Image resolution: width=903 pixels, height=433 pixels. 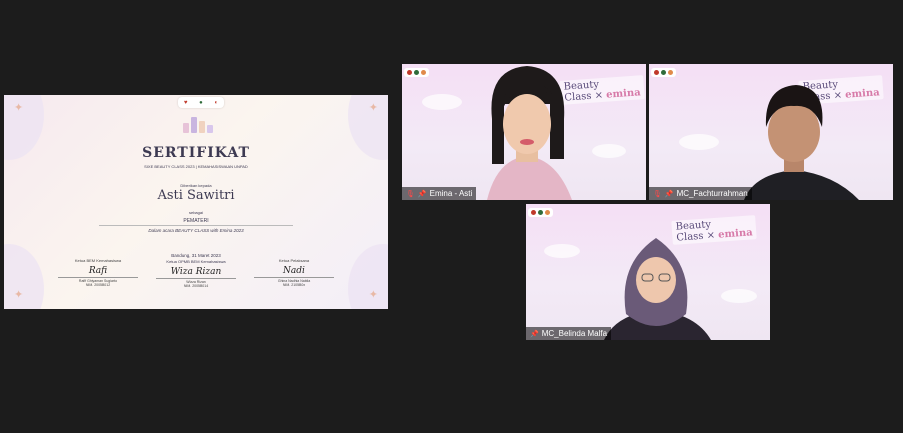 I want to click on event-line: Dalam acara BEAUTY CLASS with Emina 2023, so click(x=196, y=230).